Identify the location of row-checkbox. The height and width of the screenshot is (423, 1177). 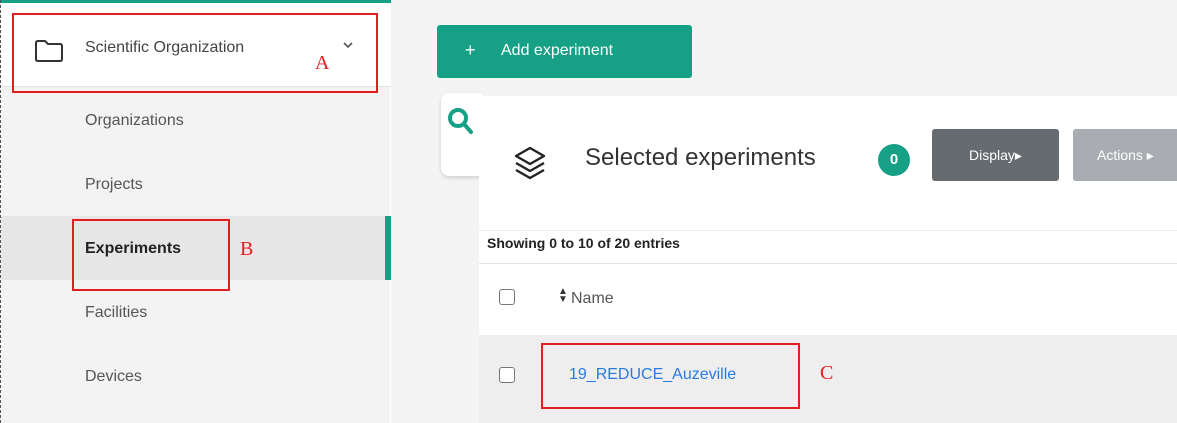
(507, 375).